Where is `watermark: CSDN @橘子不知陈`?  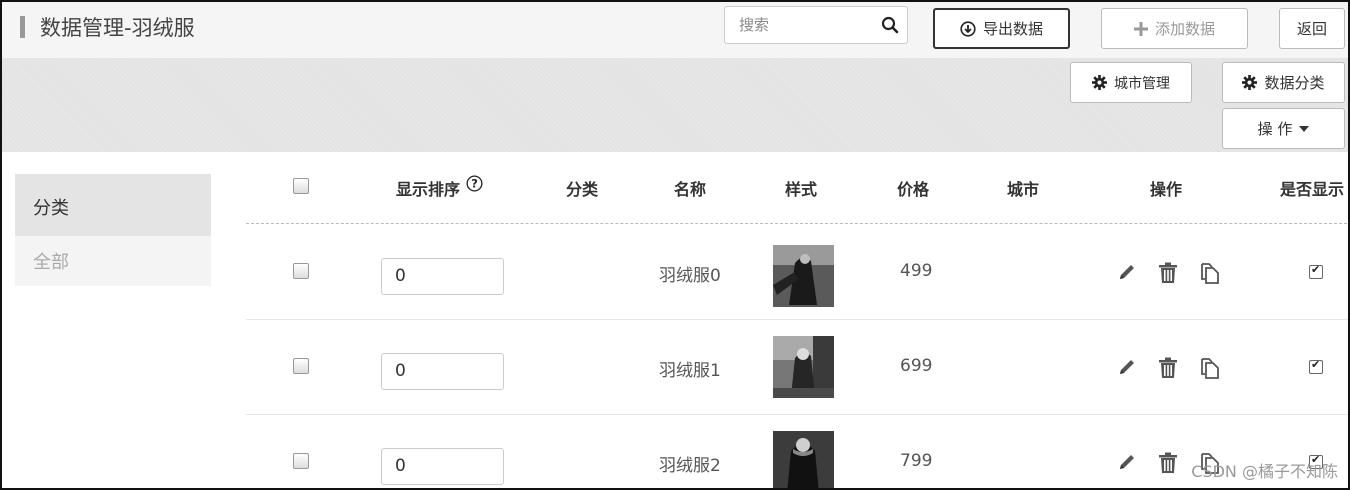 watermark: CSDN @橘子不知陈 is located at coordinates (1264, 471).